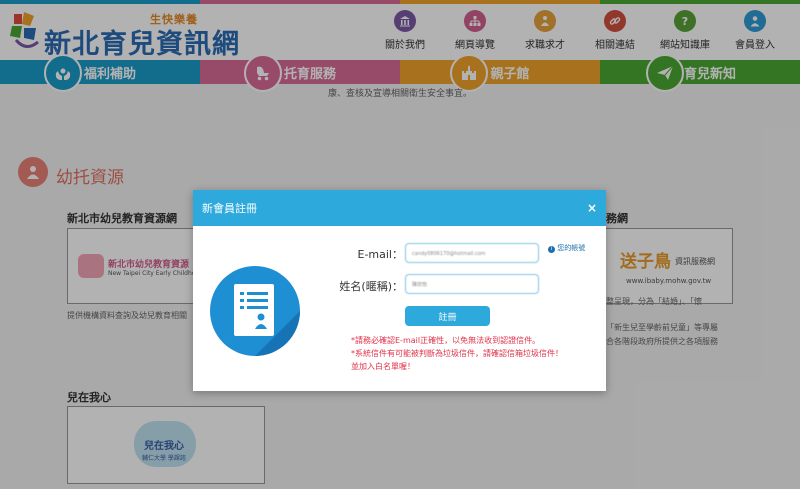  I want to click on account-info-link: i 您的帳號, so click(566, 248).